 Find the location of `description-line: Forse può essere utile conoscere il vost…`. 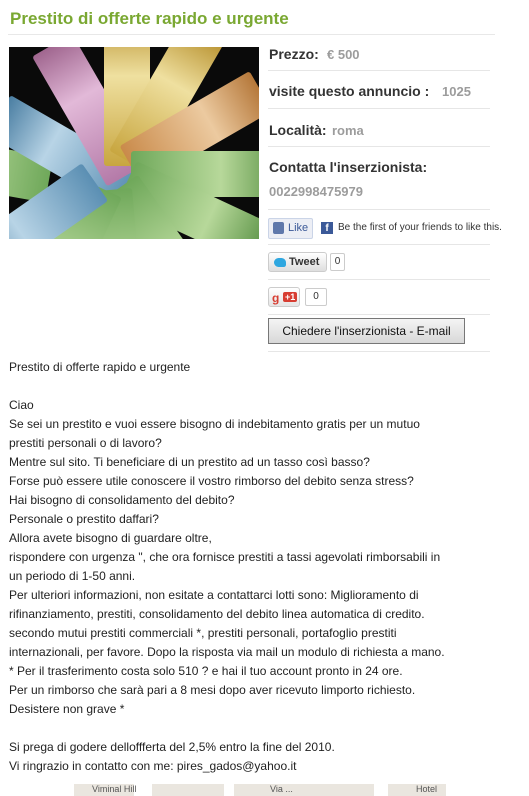

description-line: Forse può essere utile conoscere il vost… is located at coordinates (211, 481).